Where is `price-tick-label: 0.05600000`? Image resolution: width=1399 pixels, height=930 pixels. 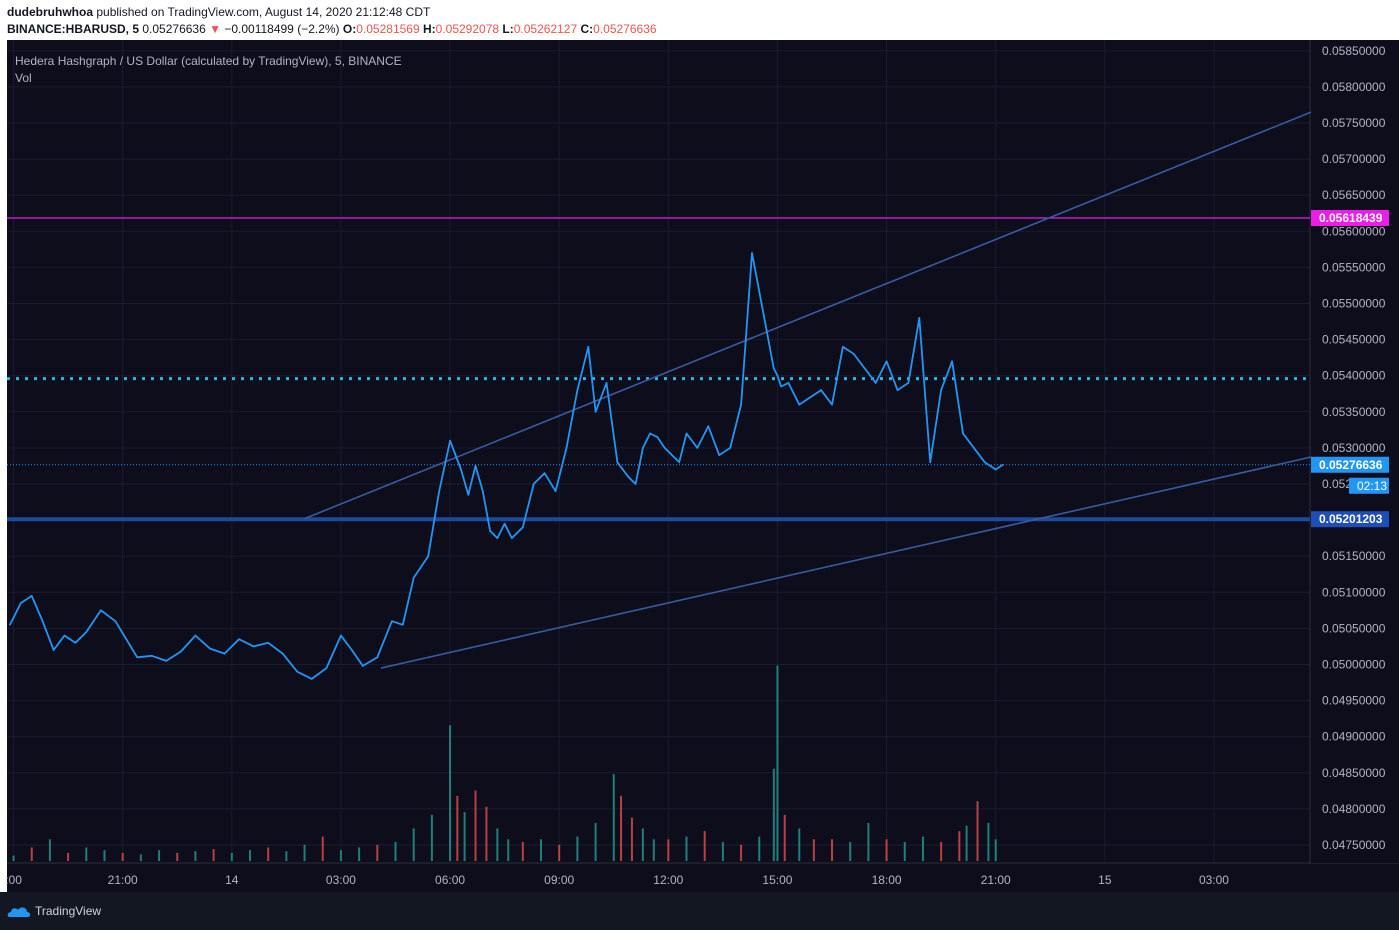
price-tick-label: 0.05600000 is located at coordinates (1354, 231).